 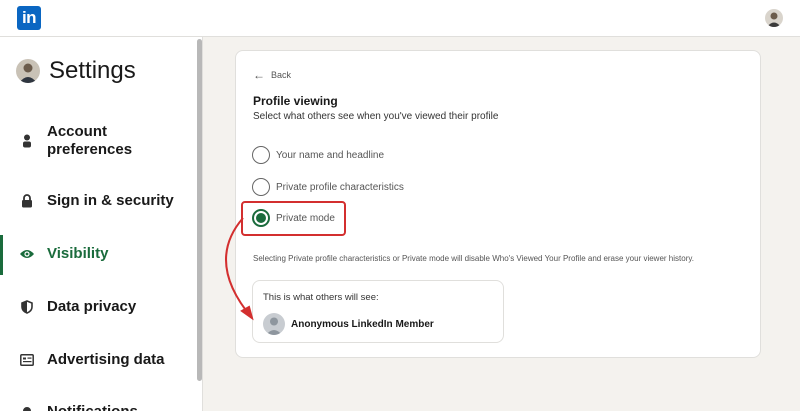 What do you see at coordinates (92, 306) in the screenshot?
I see `sidebar-item-label: Data privacy` at bounding box center [92, 306].